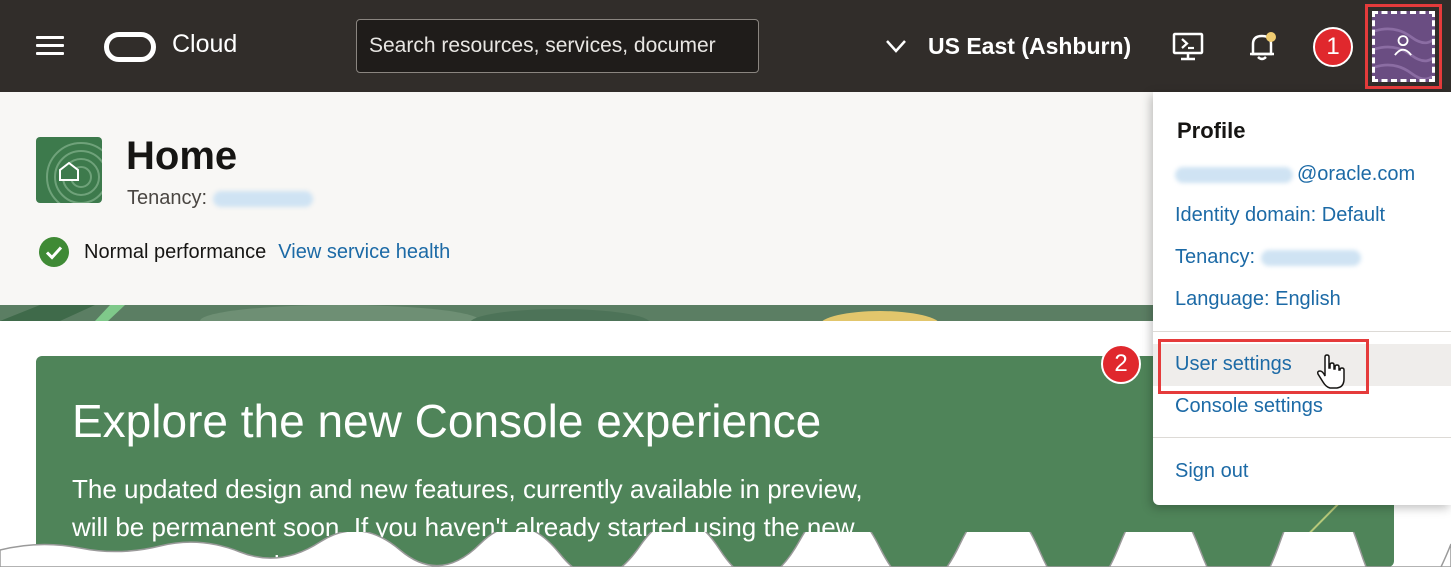  I want to click on hamburger-icon, so click(50, 46).